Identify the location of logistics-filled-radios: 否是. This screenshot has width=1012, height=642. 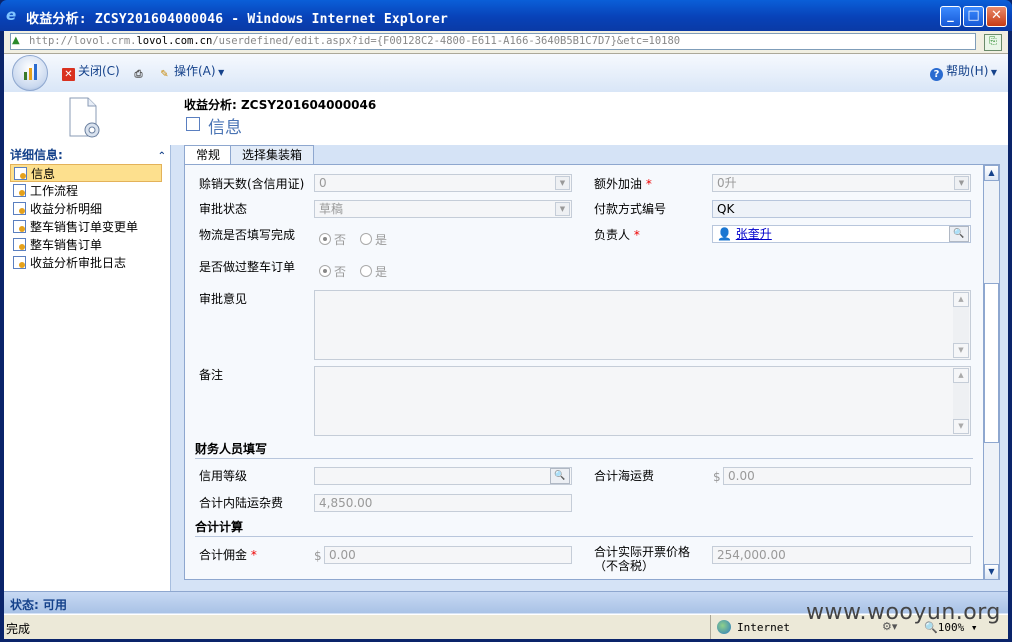
(360, 239).